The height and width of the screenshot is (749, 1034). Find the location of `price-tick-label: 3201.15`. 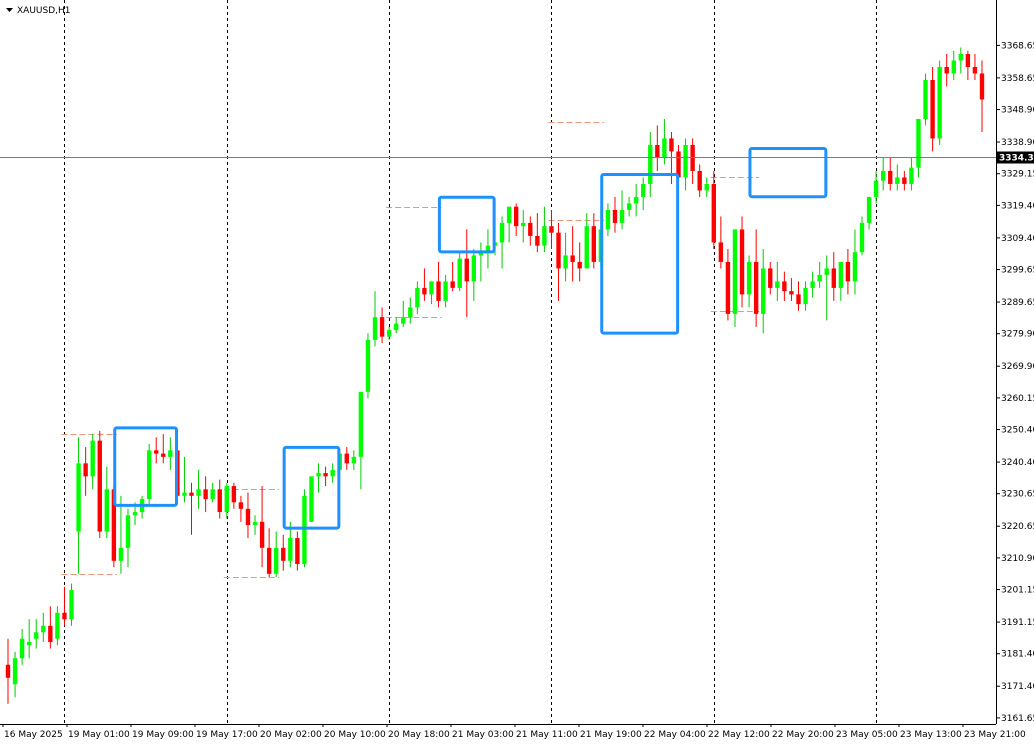

price-tick-label: 3201.15 is located at coordinates (1017, 591).